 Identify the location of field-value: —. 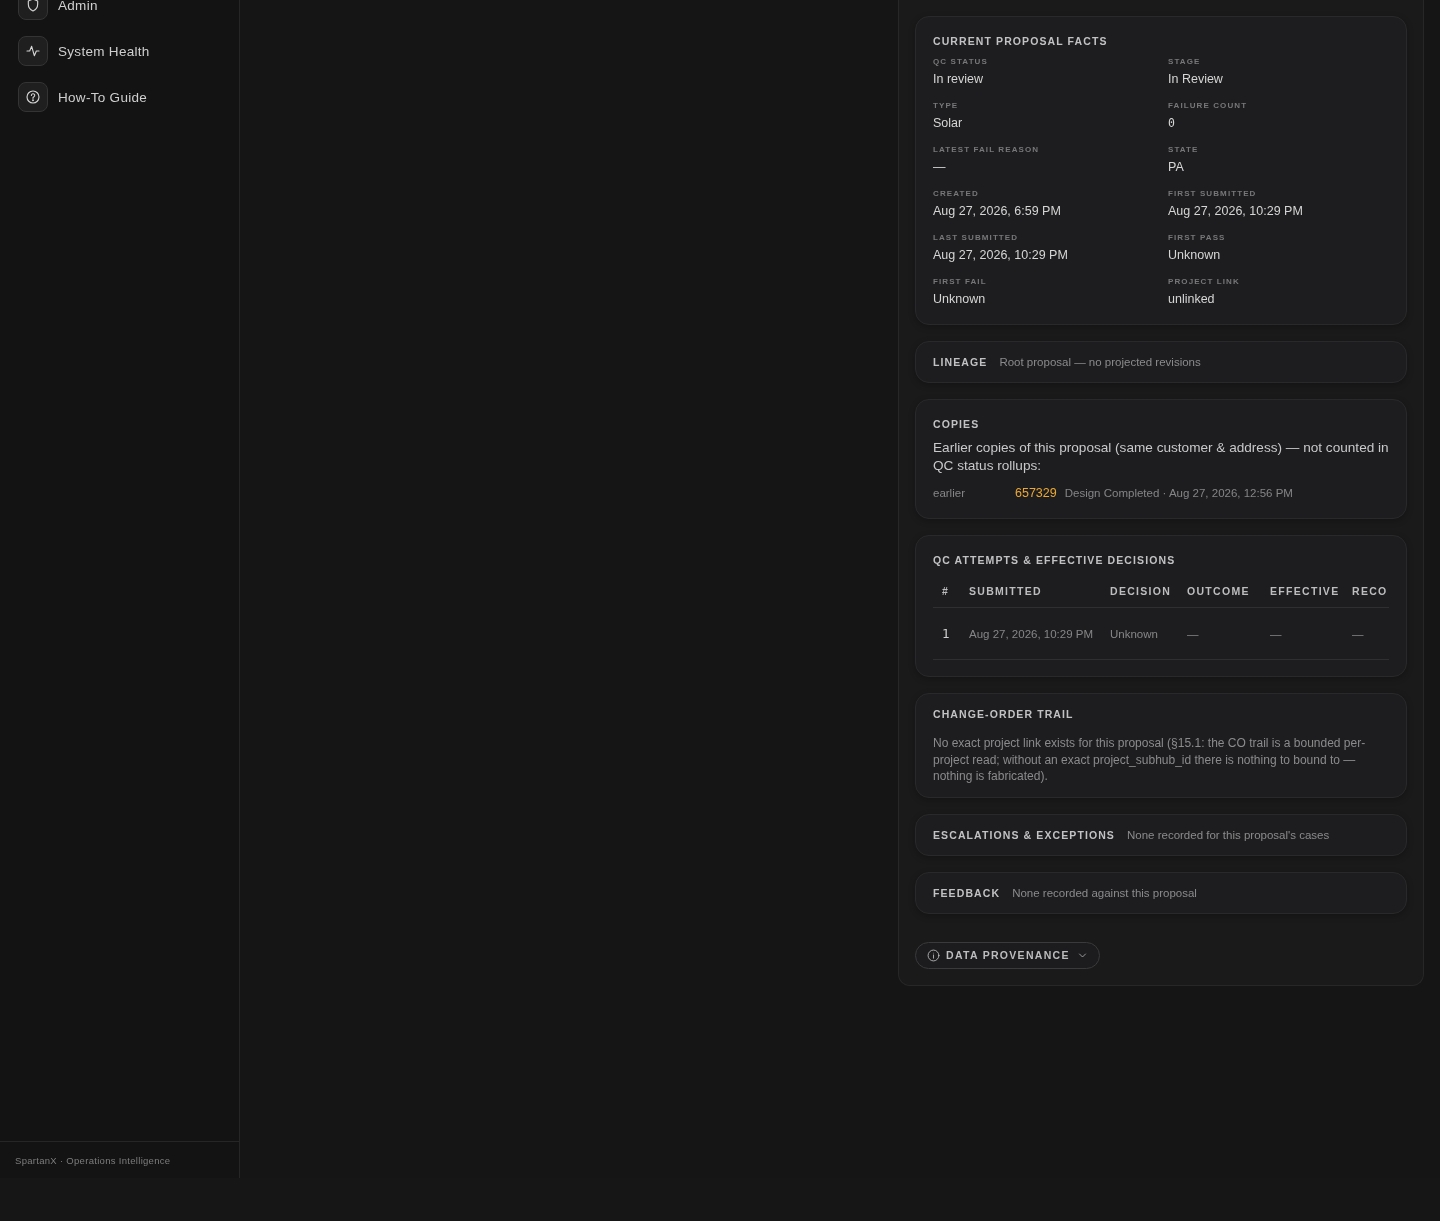
(939, 167).